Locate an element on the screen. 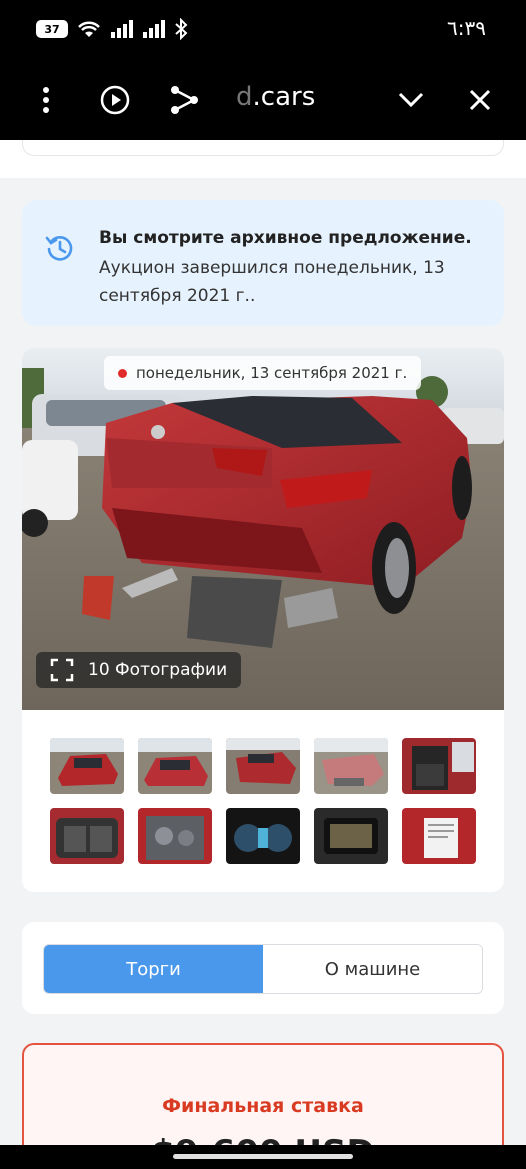 This screenshot has height=1169, width=526. url-domain: .cars is located at coordinates (284, 97).